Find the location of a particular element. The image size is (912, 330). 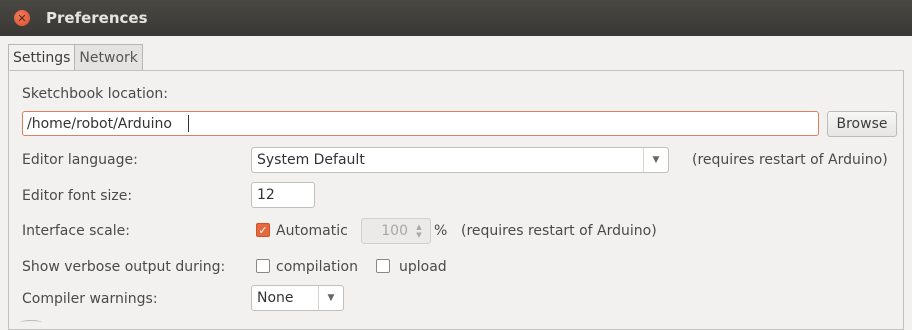

compilation-checkbox is located at coordinates (263, 266).